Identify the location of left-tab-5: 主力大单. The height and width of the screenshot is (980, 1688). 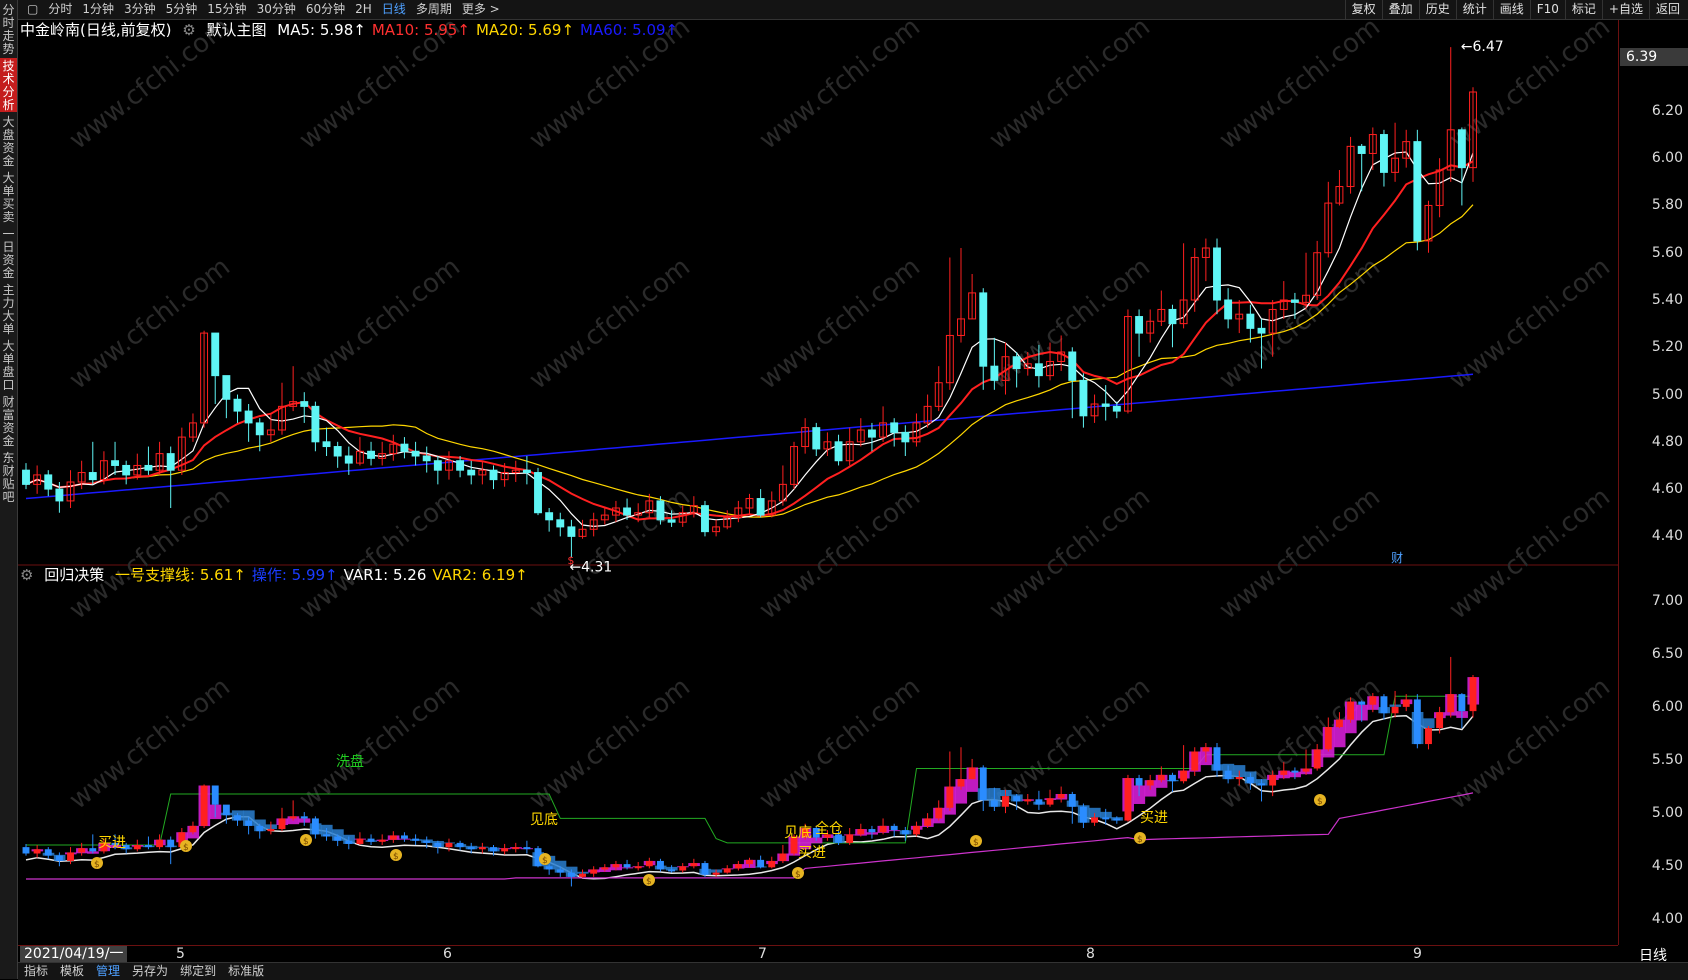
(8, 309).